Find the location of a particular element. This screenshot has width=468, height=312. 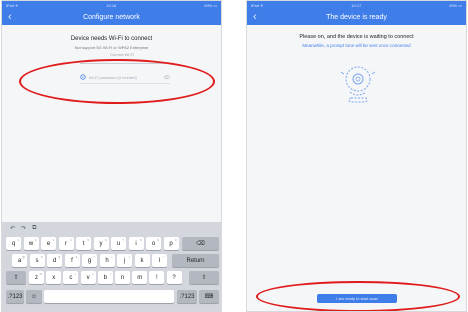

key-r3-8-label: ? is located at coordinates (174, 277).